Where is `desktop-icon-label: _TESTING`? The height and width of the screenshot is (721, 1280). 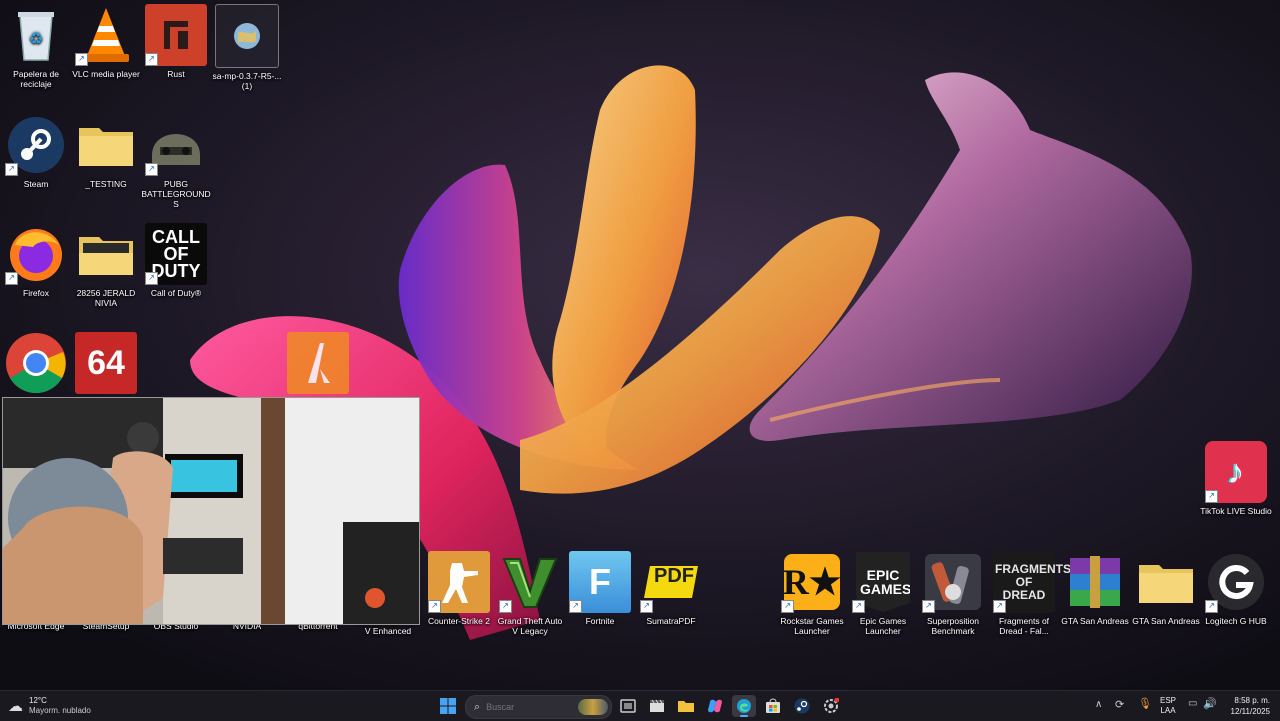 desktop-icon-label: _TESTING is located at coordinates (106, 184).